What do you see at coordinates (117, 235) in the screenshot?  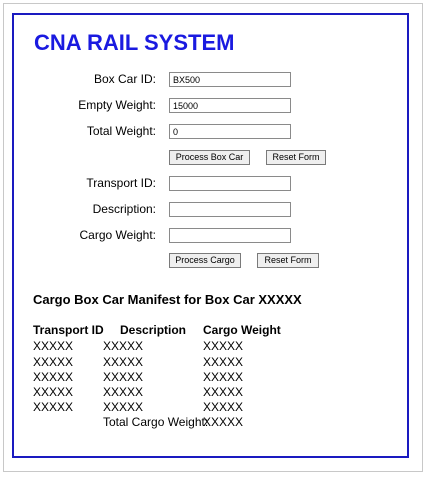 I see `cargo-weight-label: Cargo Weight:` at bounding box center [117, 235].